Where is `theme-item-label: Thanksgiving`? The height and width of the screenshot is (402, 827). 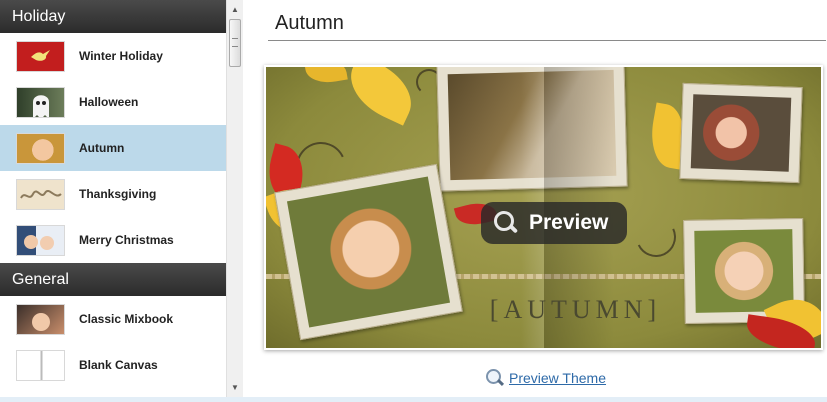 theme-item-label: Thanksgiving is located at coordinates (118, 194).